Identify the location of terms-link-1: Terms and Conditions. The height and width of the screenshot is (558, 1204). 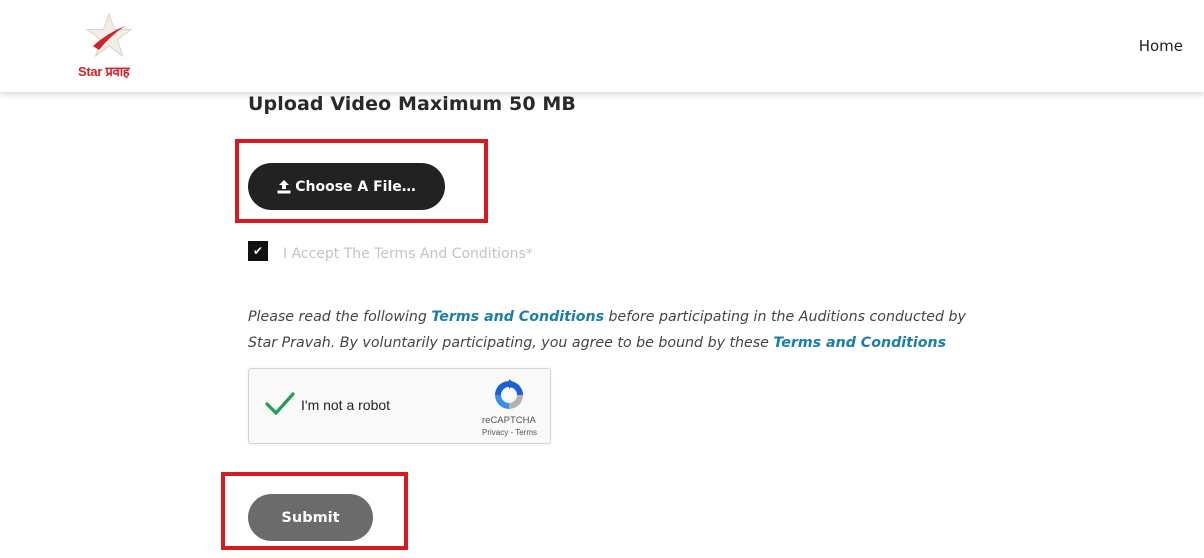
(517, 317).